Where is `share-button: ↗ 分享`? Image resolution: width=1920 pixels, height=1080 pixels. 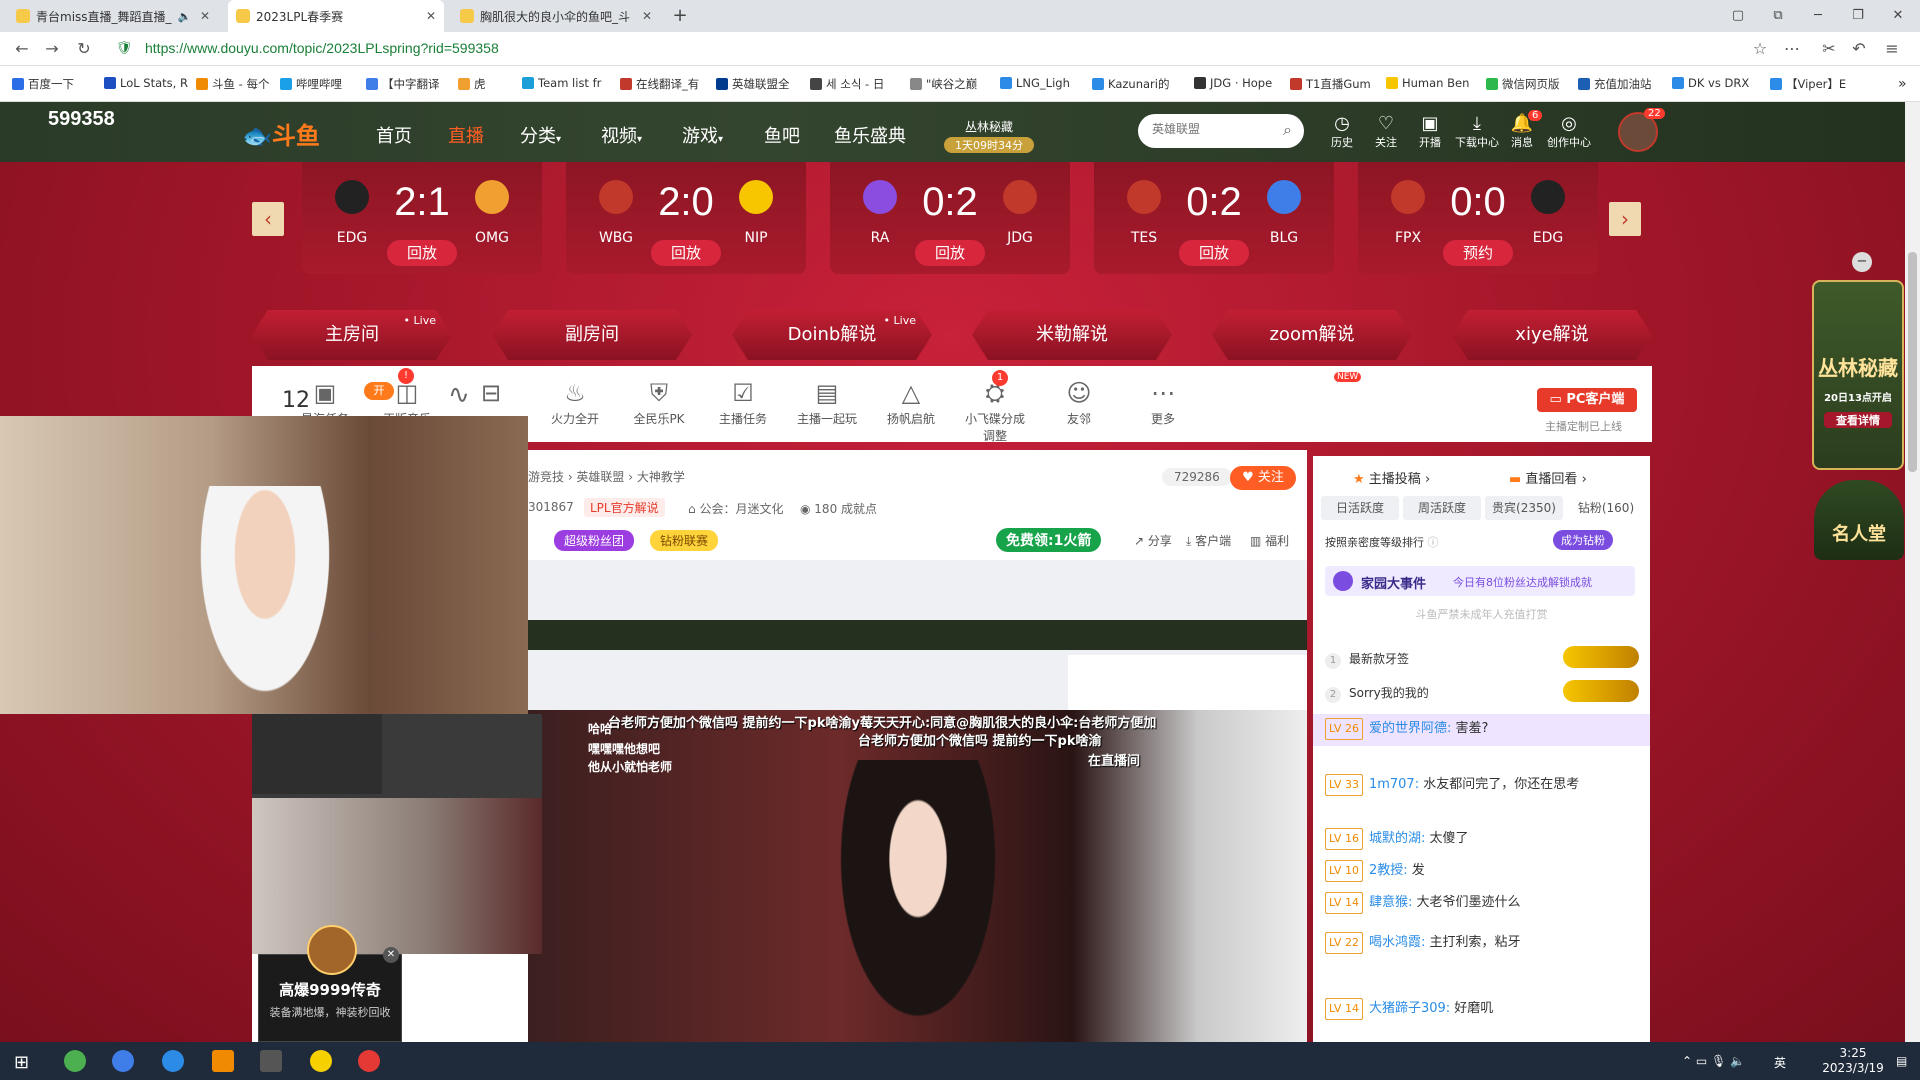
share-button: ↗ 分享 is located at coordinates (1153, 540).